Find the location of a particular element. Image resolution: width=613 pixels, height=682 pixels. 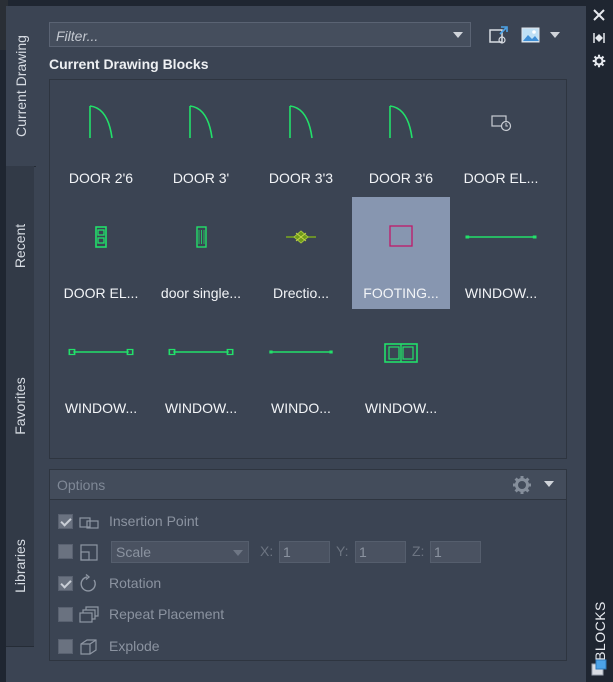

browse-block-button is located at coordinates (499, 35).